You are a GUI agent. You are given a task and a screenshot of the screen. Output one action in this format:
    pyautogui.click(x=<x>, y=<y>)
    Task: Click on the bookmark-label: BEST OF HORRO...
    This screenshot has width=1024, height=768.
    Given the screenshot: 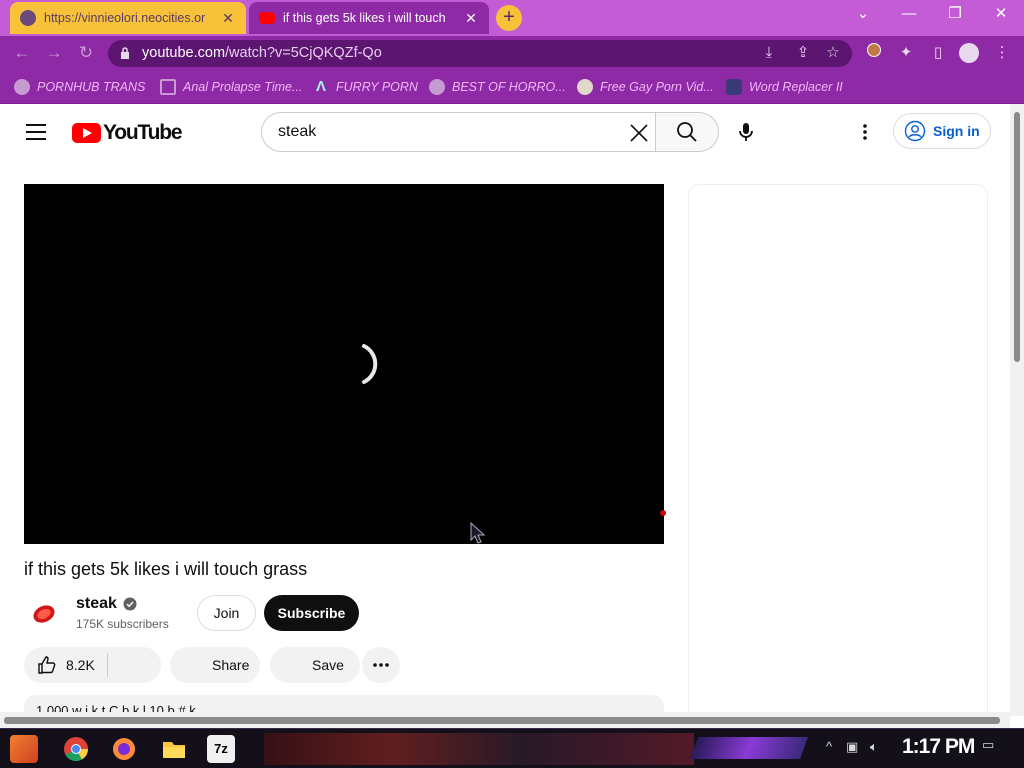 What is the action you would take?
    pyautogui.click(x=509, y=87)
    